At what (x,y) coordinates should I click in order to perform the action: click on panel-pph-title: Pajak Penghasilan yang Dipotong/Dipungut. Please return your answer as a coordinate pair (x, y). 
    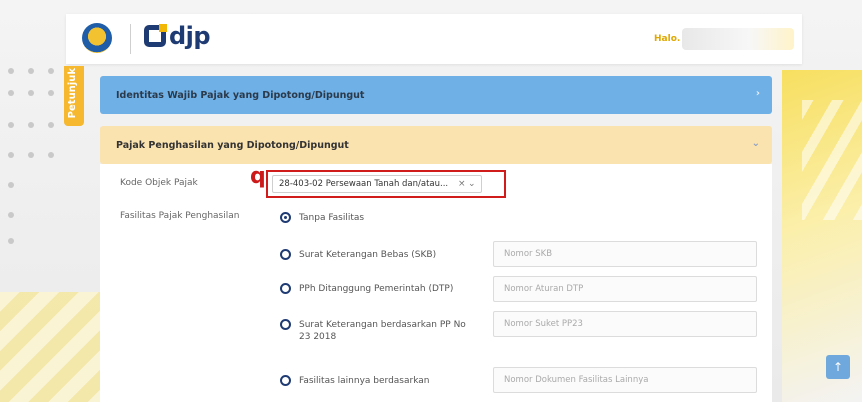
    Looking at the image, I should click on (232, 145).